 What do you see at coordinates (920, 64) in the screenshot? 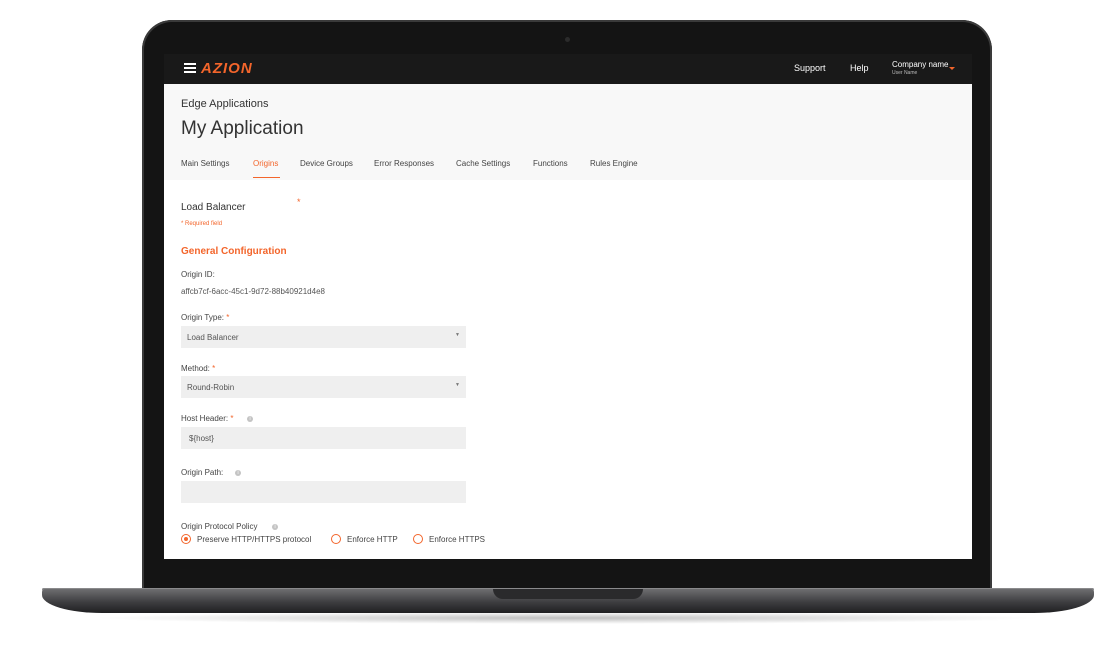
I see `company-name: Company name` at bounding box center [920, 64].